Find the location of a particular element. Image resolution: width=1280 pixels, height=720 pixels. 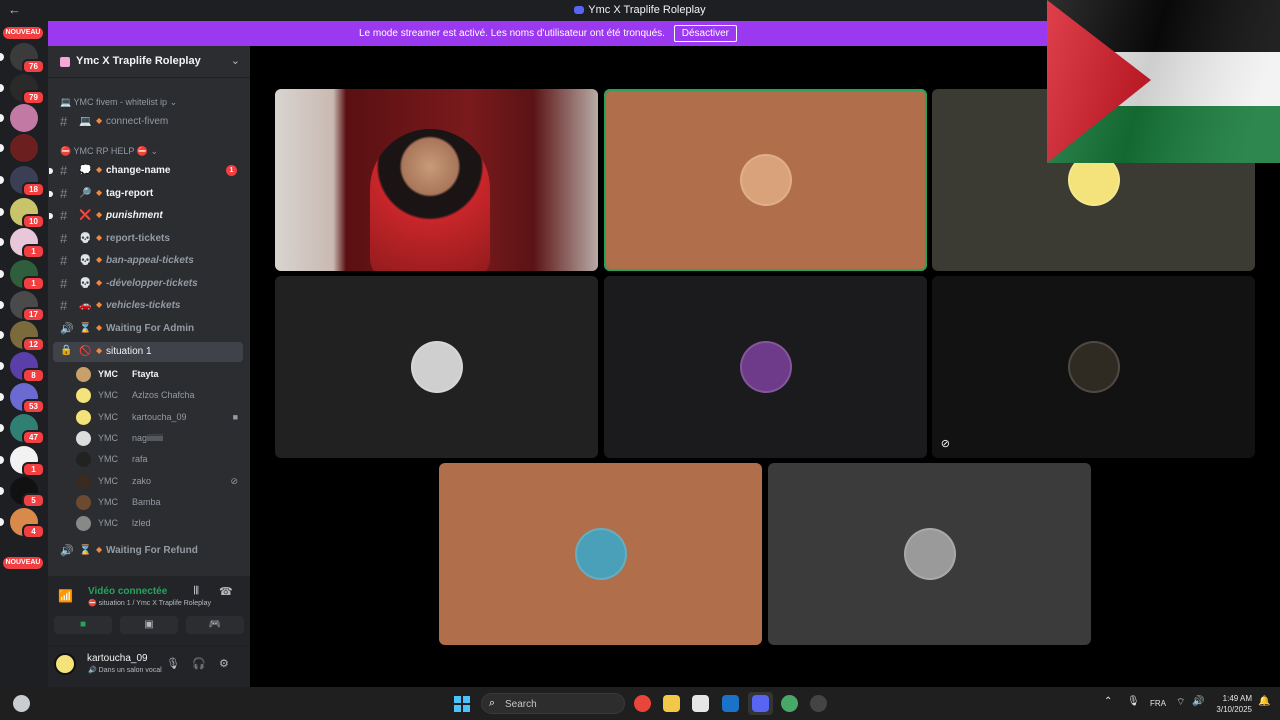

screen-share-button: ▣ is located at coordinates (149, 625).